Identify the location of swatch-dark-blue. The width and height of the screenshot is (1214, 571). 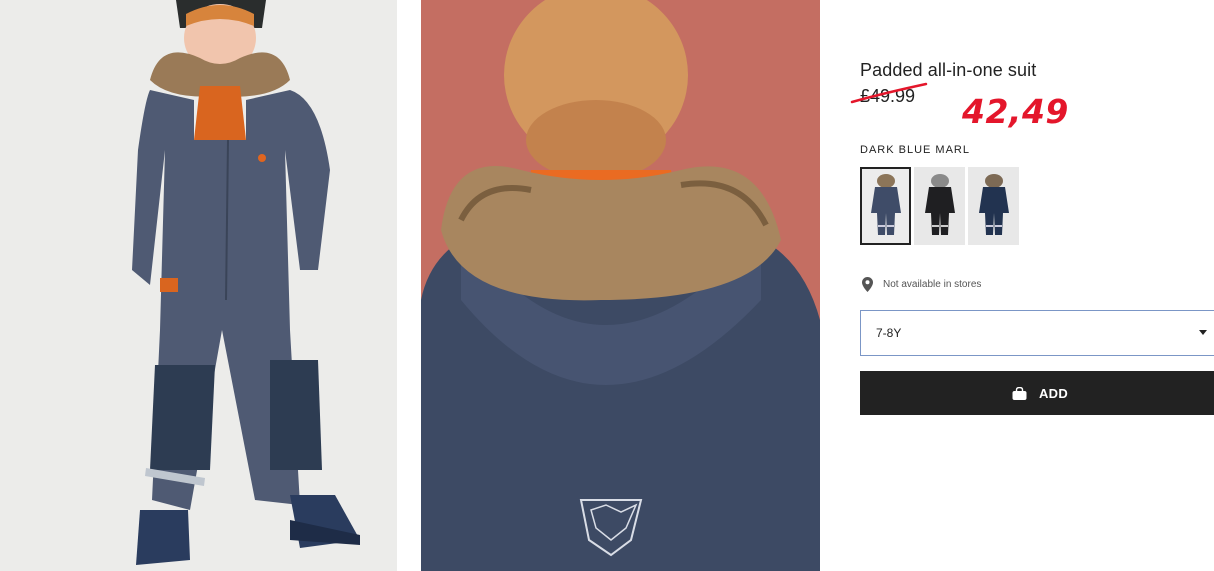
(993, 206).